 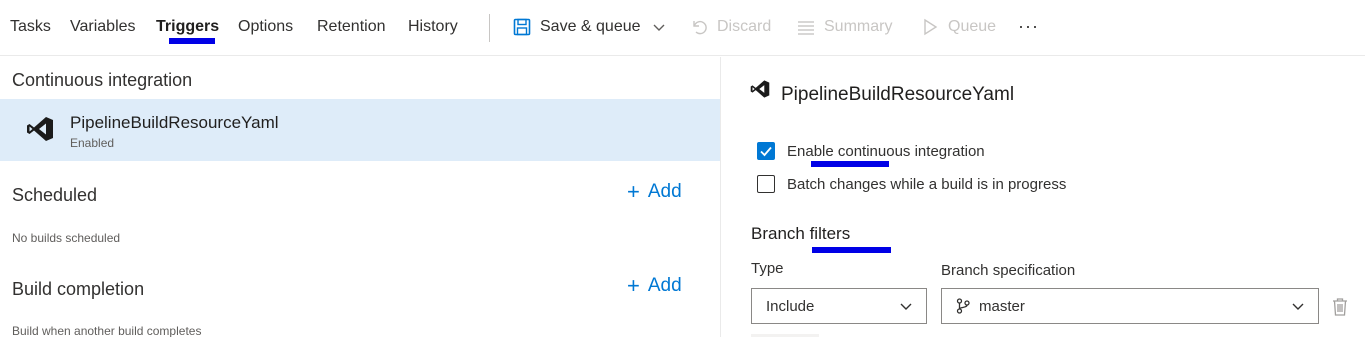 I want to click on branch-icon, so click(x=963, y=306).